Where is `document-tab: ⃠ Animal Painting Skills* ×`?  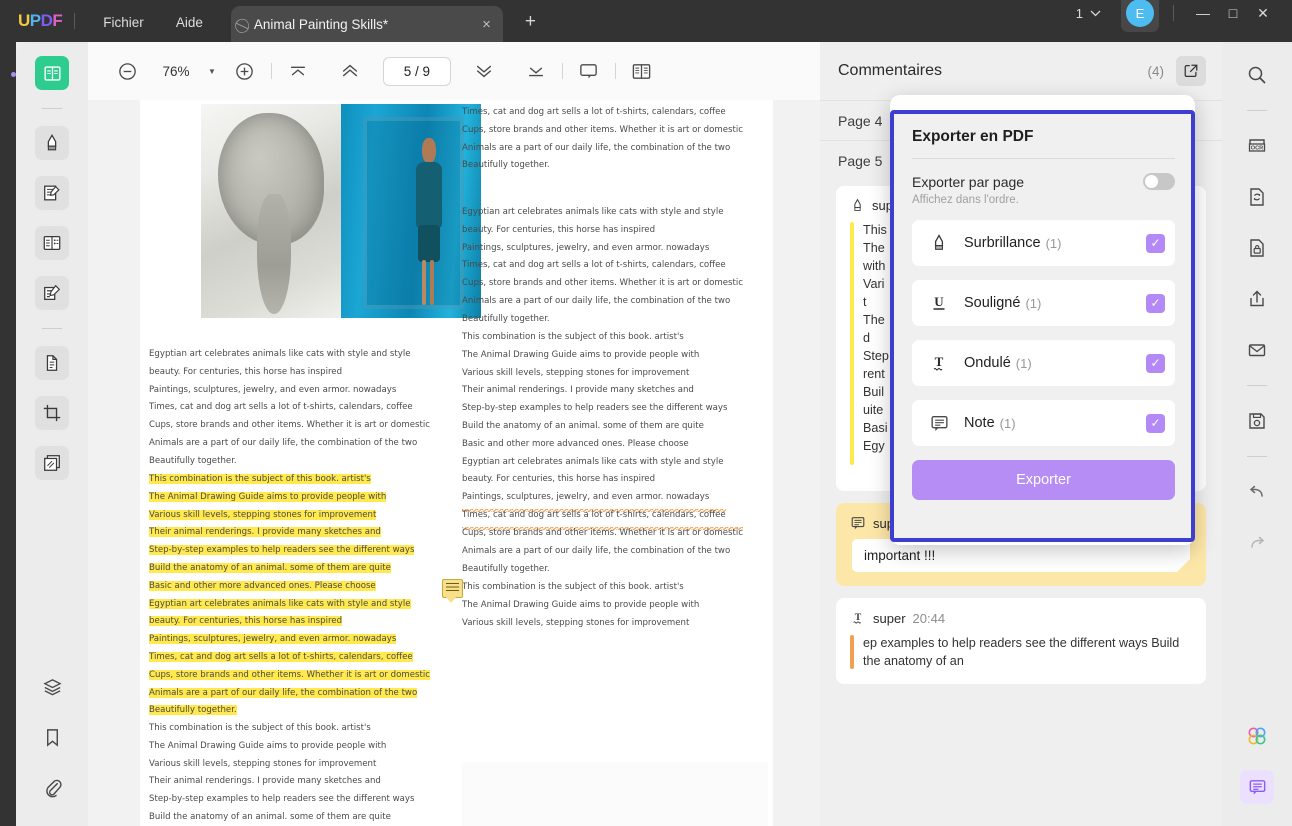 document-tab: ⃠ Animal Painting Skills* × is located at coordinates (366, 24).